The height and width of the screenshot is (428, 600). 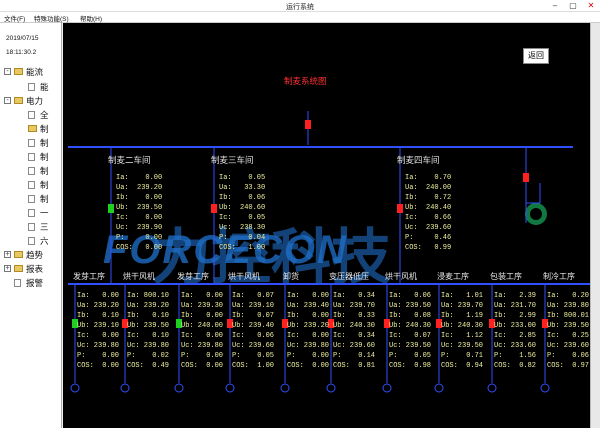 I want to click on close-button: ✕, so click(x=591, y=6).